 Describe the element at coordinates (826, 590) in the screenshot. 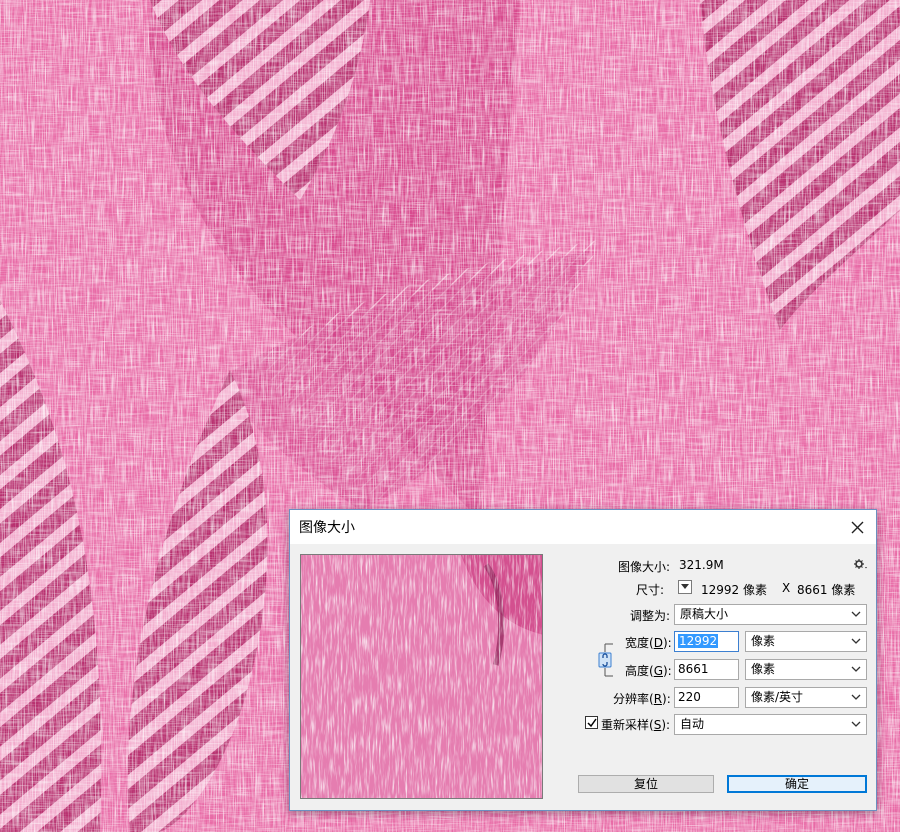

I see `dimensions-height: 8661 像素` at that location.